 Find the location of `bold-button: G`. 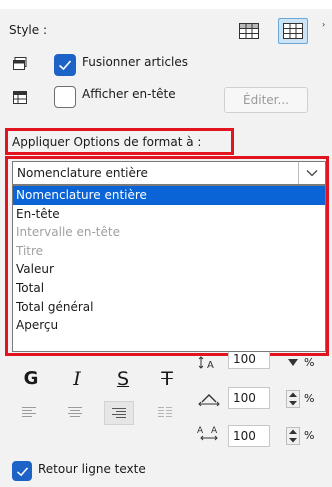

bold-button: G is located at coordinates (31, 378).